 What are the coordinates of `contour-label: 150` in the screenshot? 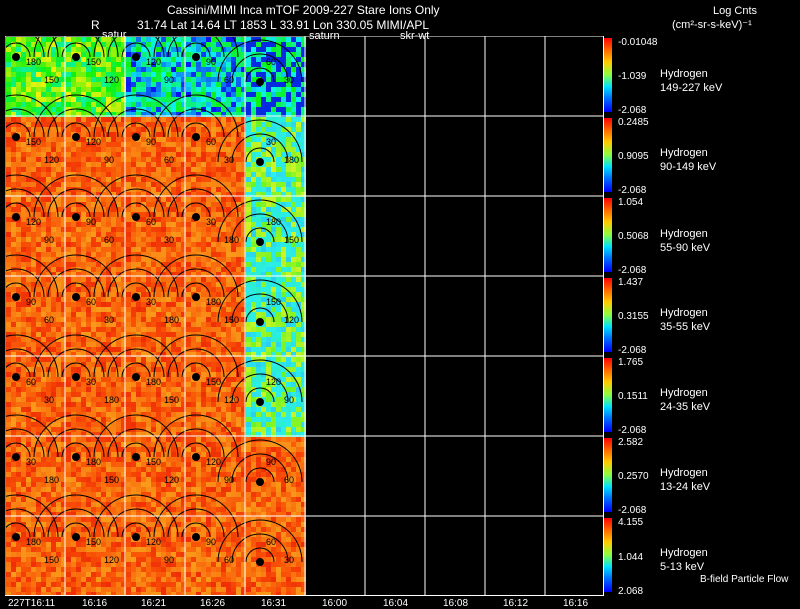 It's located at (213, 382).